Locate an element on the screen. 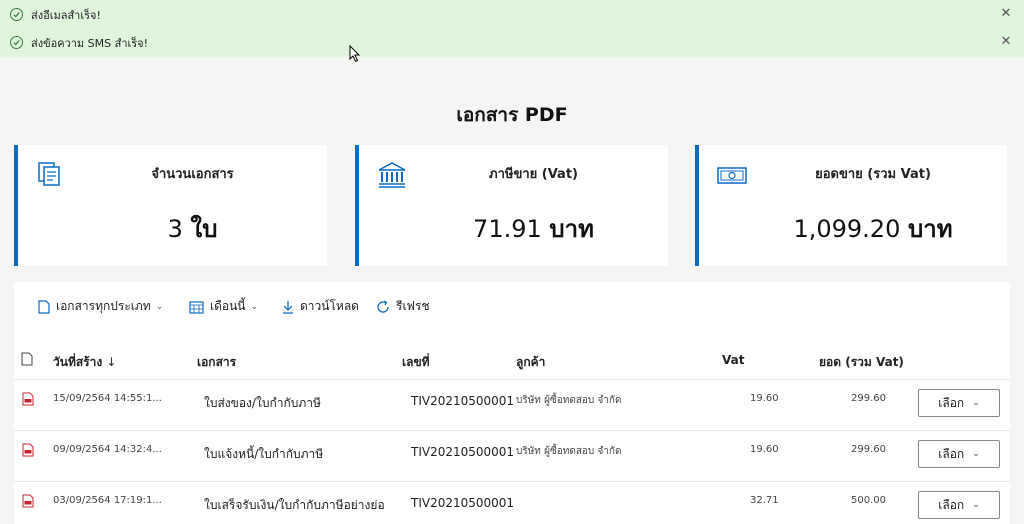 The image size is (1024, 524). cell-document: ใบส่งของ/ใบกำกับภาษี is located at coordinates (262, 403).